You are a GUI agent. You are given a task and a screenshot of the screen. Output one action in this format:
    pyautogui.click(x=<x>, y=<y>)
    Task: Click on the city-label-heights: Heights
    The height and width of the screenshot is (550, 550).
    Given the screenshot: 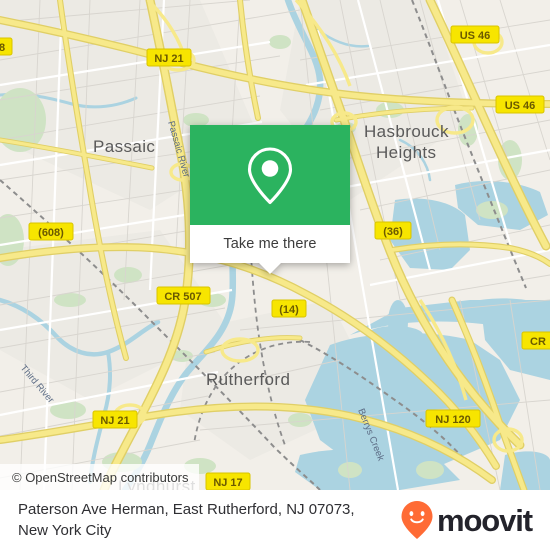 What is the action you would take?
    pyautogui.click(x=406, y=152)
    